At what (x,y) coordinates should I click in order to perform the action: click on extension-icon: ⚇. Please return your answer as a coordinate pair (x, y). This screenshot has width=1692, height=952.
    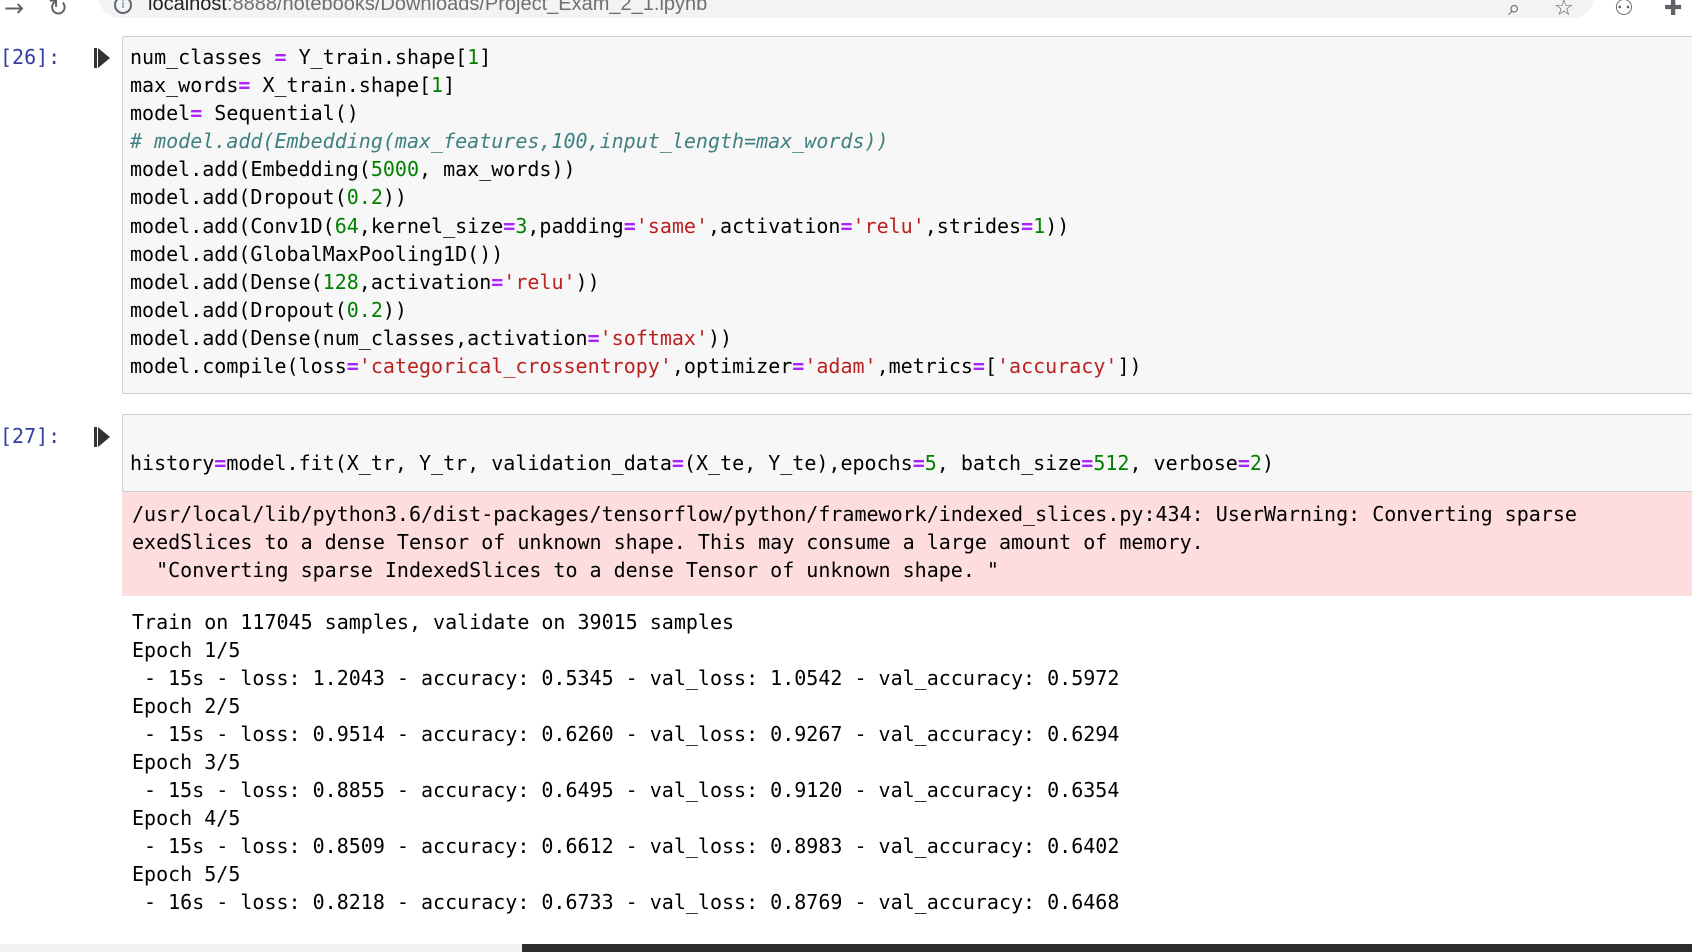
    Looking at the image, I should click on (1624, 10).